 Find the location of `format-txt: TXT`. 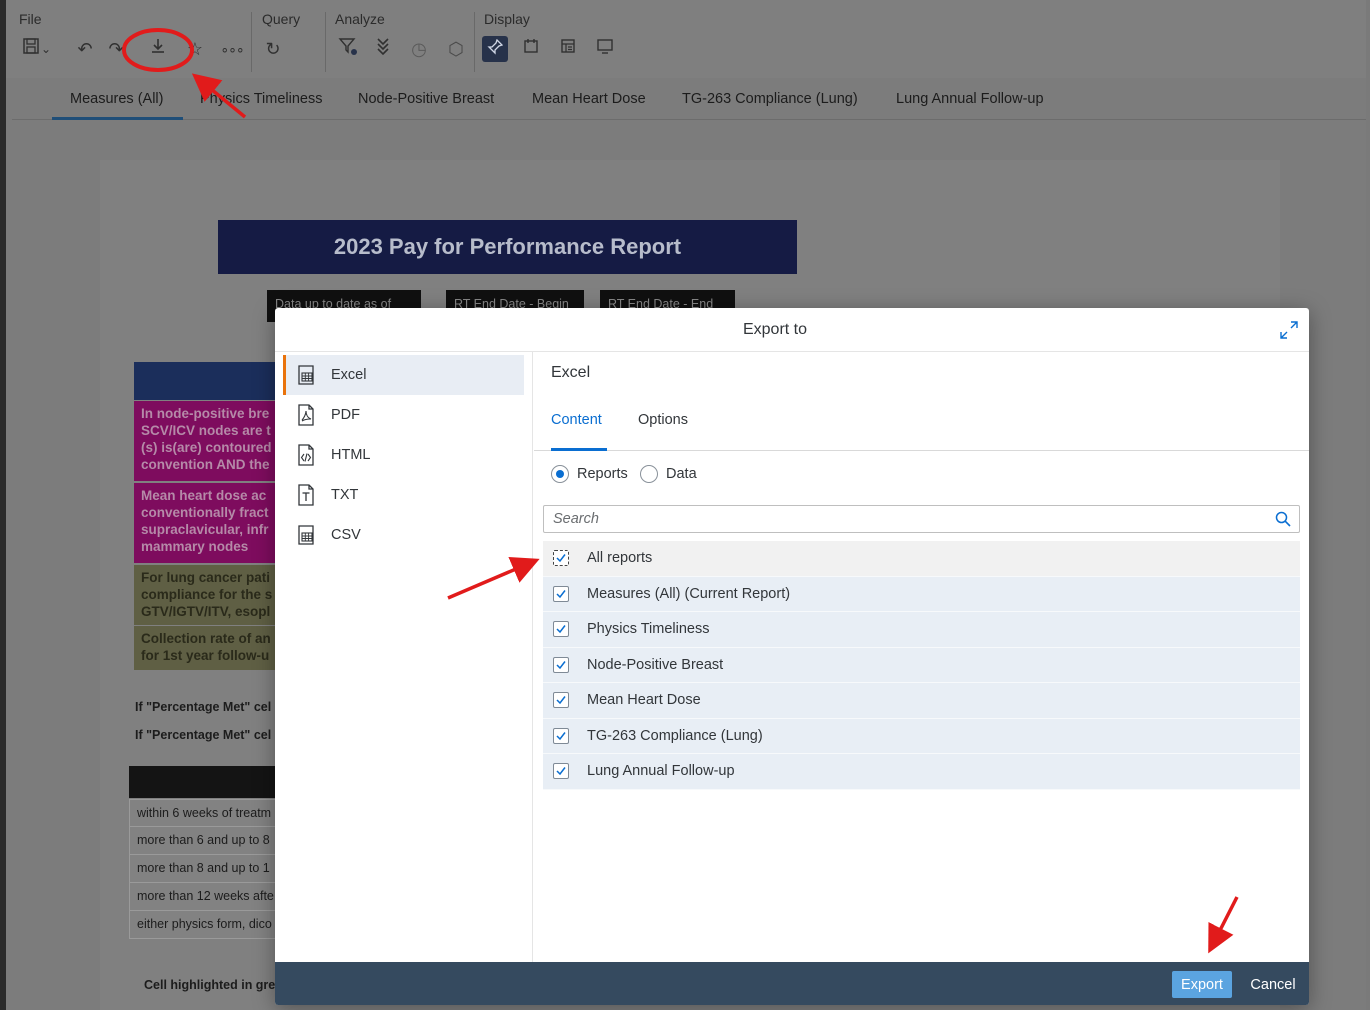

format-txt: TXT is located at coordinates (403, 495).